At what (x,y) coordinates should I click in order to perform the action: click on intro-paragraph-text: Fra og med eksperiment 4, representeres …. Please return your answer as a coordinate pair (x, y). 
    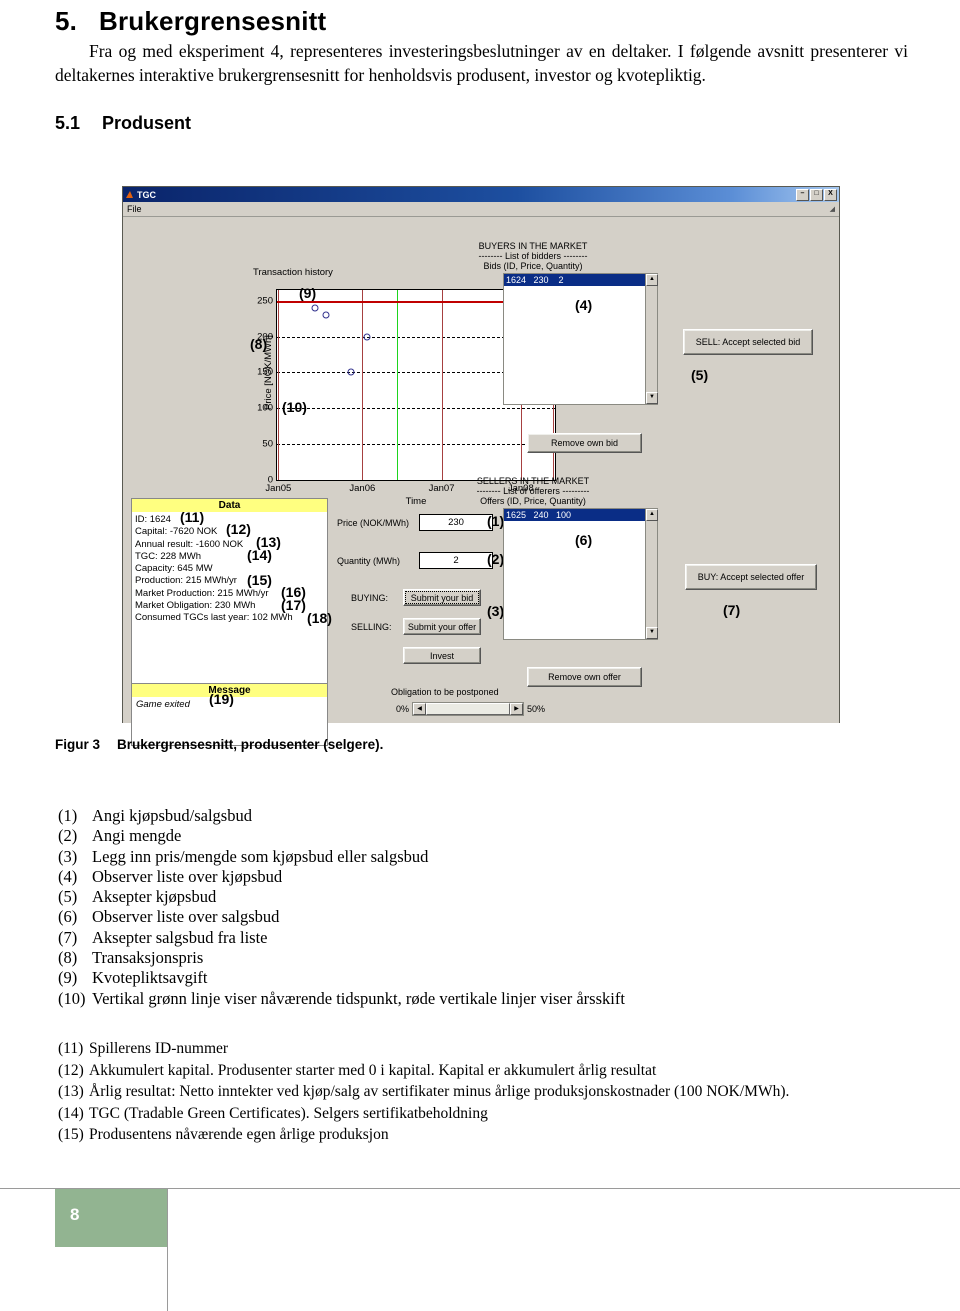
    Looking at the image, I should click on (481, 63).